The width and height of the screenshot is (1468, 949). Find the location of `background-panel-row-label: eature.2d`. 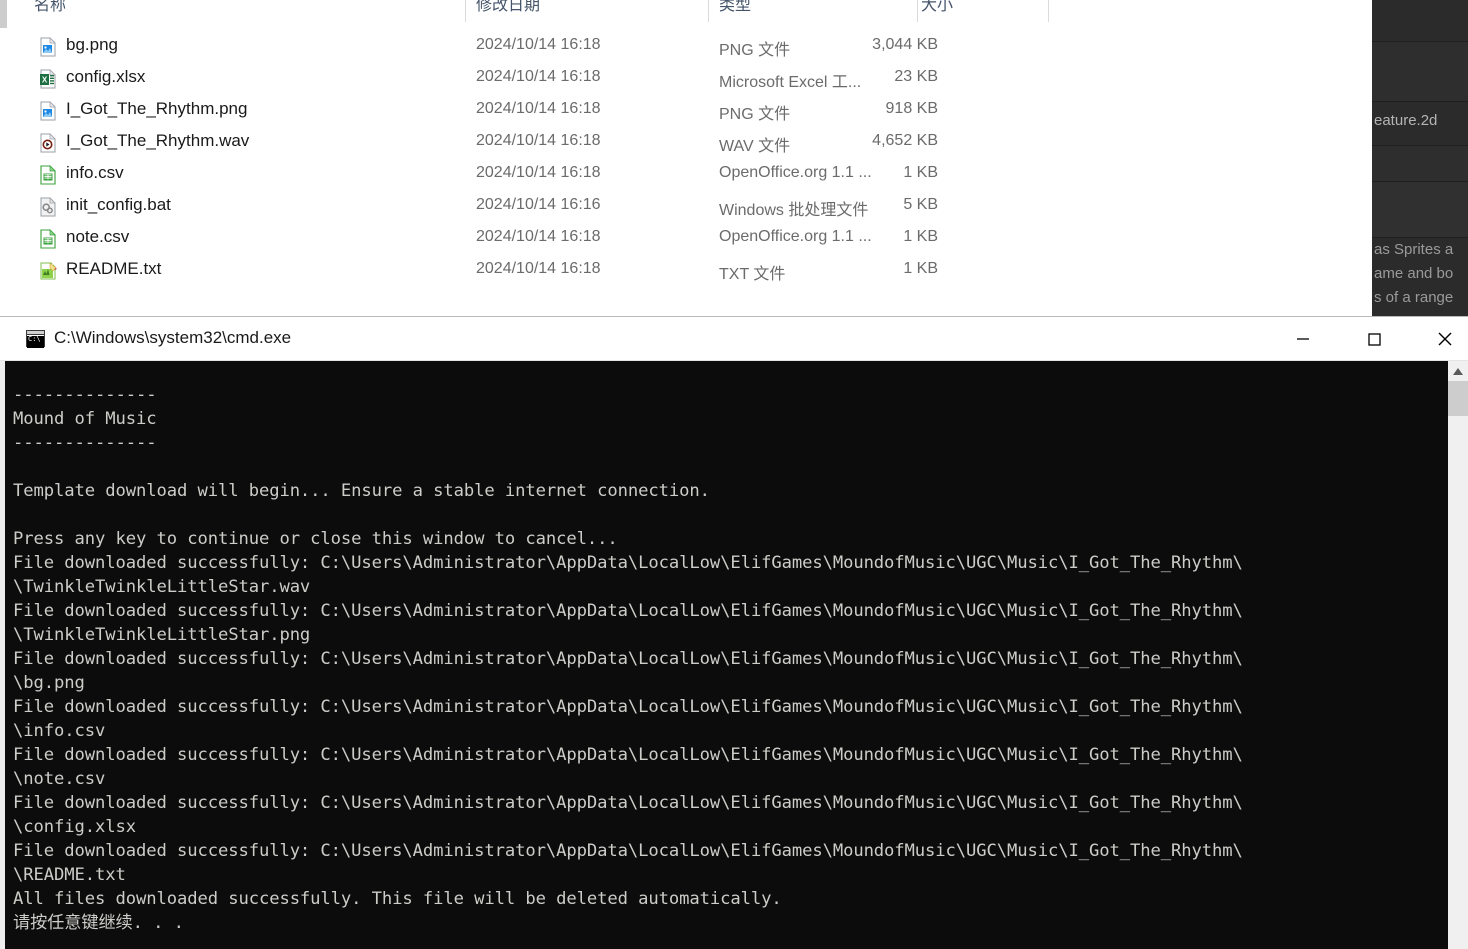

background-panel-row-label: eature.2d is located at coordinates (1406, 120).